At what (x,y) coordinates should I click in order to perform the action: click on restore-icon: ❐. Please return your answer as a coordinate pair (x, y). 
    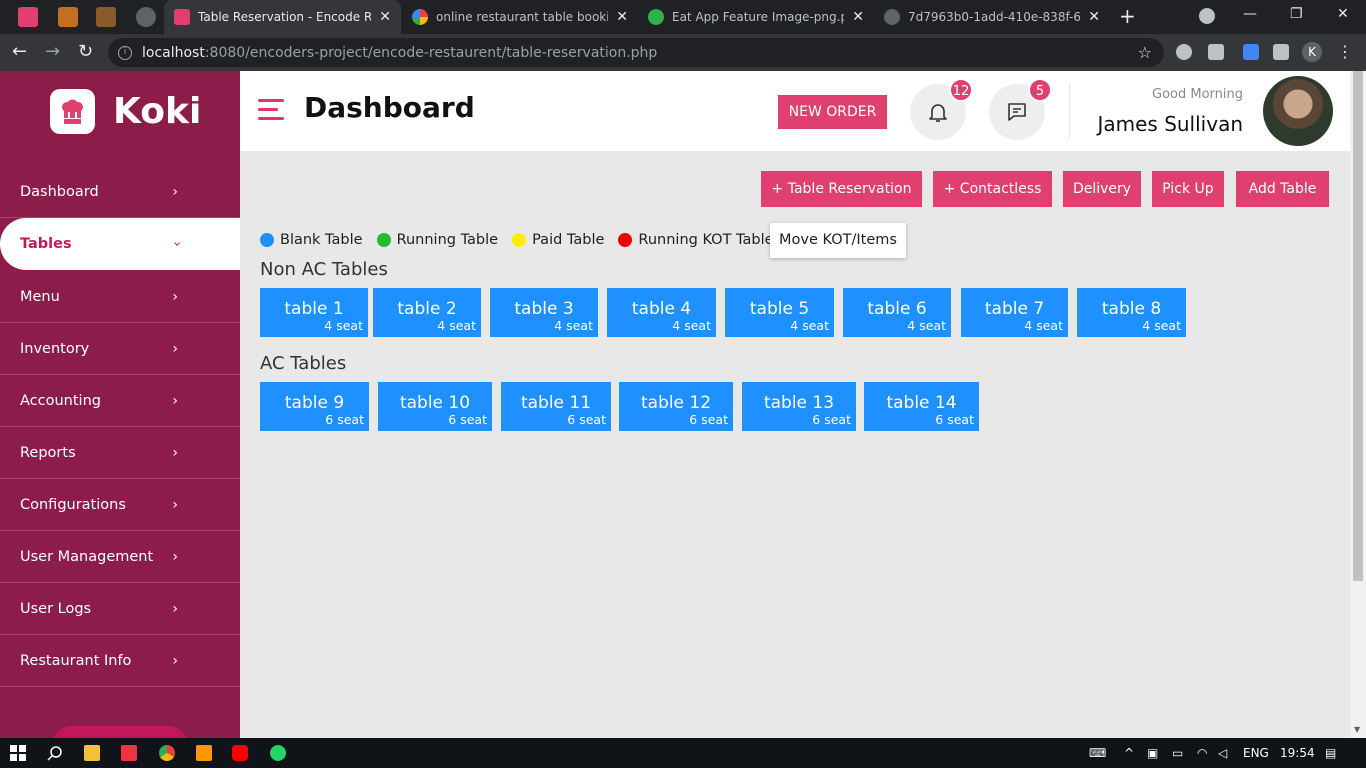
    Looking at the image, I should click on (1296, 14).